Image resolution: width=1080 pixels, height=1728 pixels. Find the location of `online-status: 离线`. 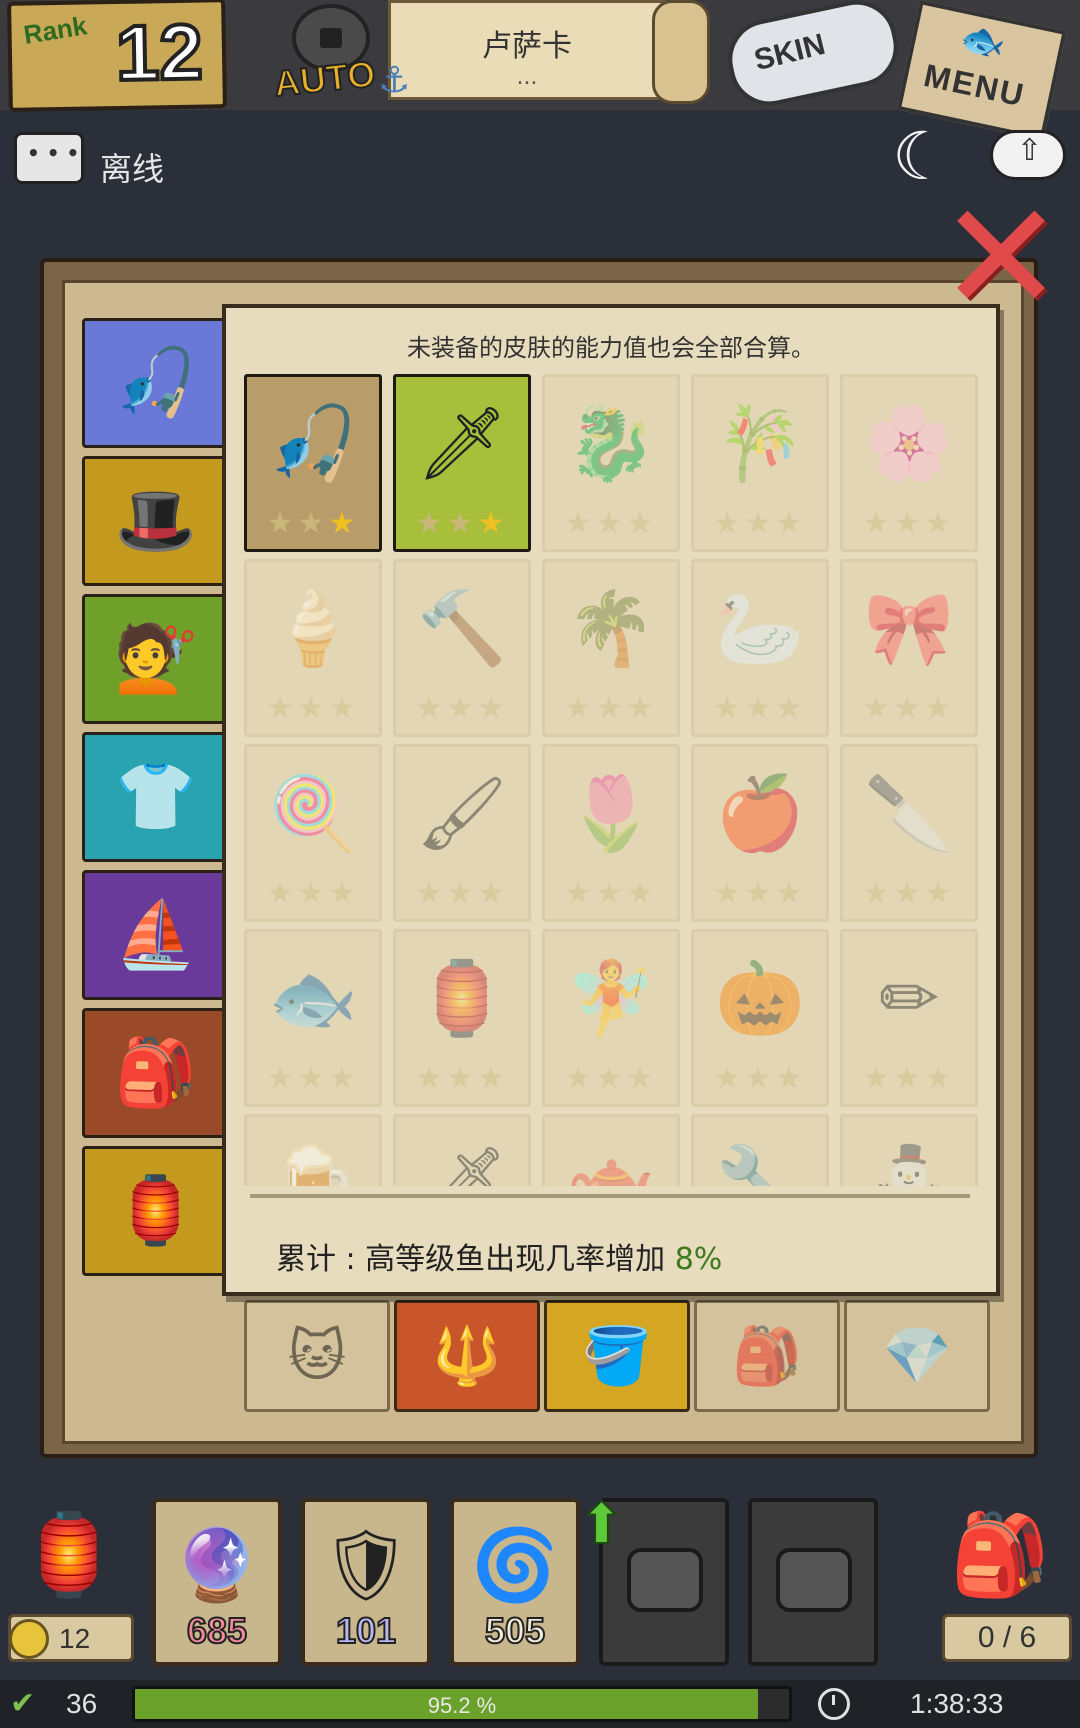

online-status: 离线 is located at coordinates (132, 169).